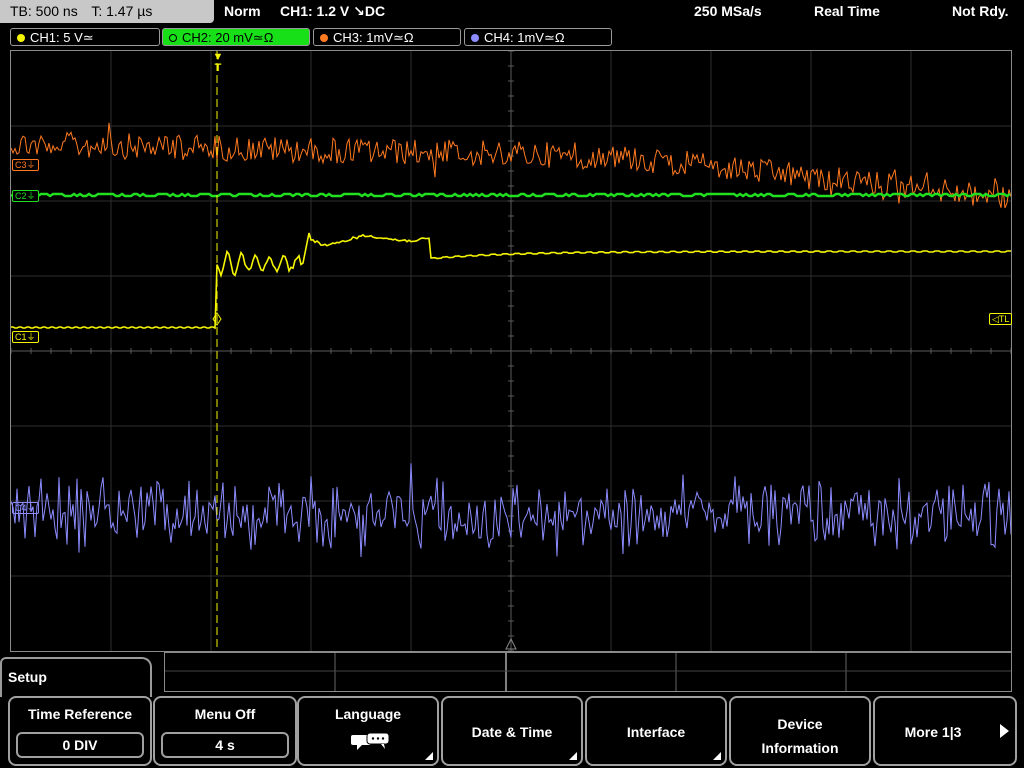  Describe the element at coordinates (236, 37) in the screenshot. I see `channel-tab-ch2: CH2: 20 mV≃Ω` at that location.